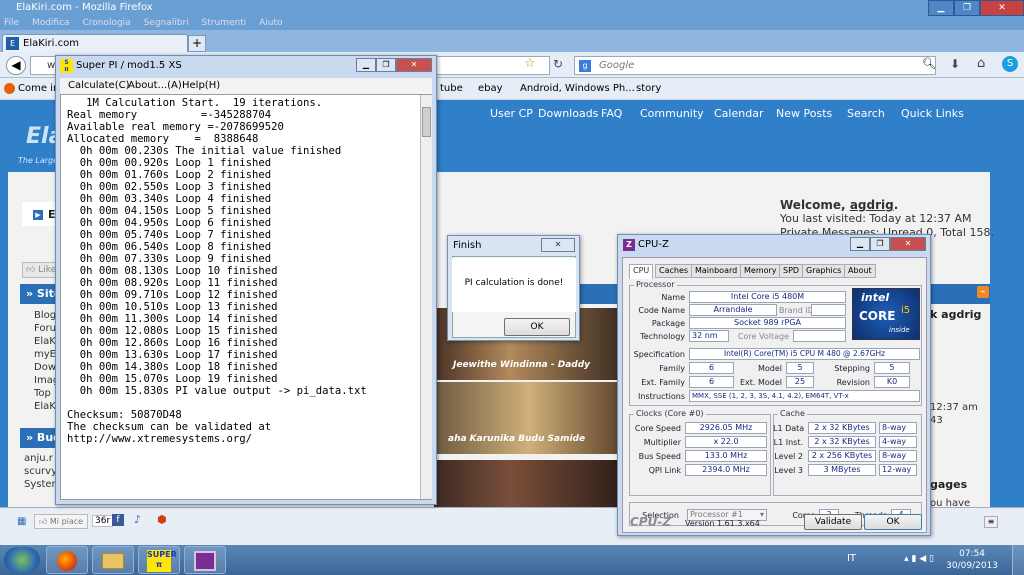 This screenshot has width=1024, height=575. Describe the element at coordinates (672, 114) in the screenshot. I see `nav-community: Community` at that location.